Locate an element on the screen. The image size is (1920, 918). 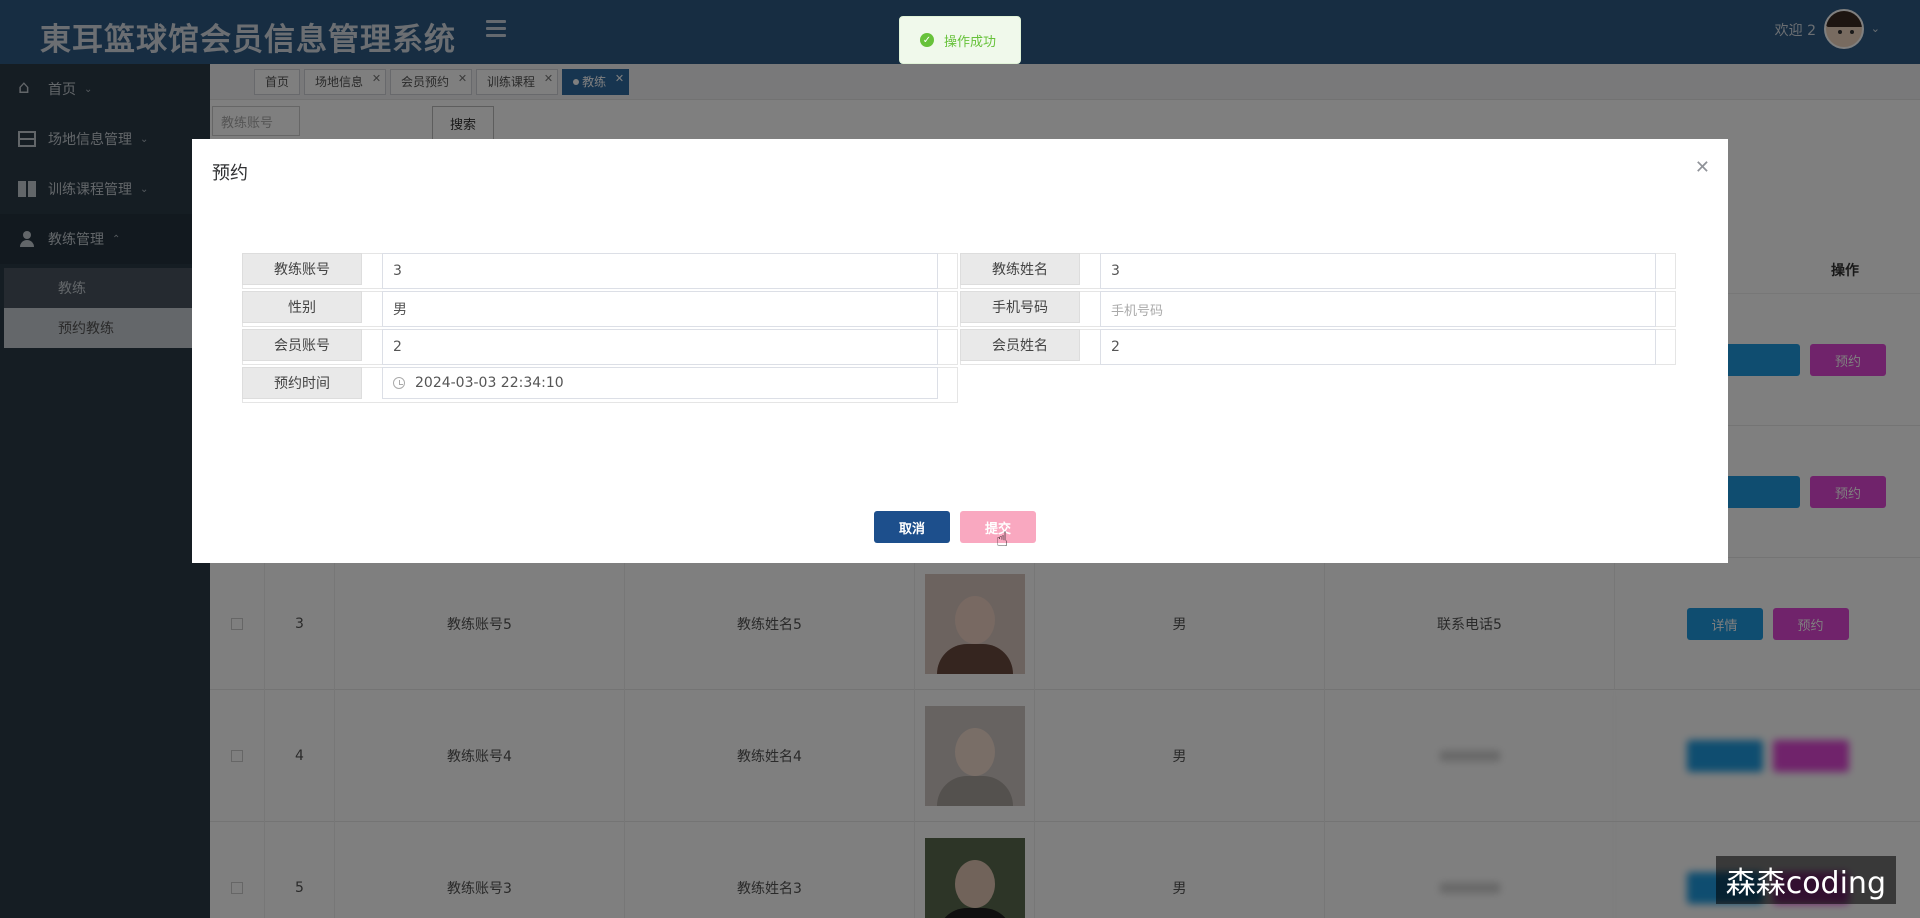
field-member-account: 会员账号 2 is located at coordinates (600, 347).